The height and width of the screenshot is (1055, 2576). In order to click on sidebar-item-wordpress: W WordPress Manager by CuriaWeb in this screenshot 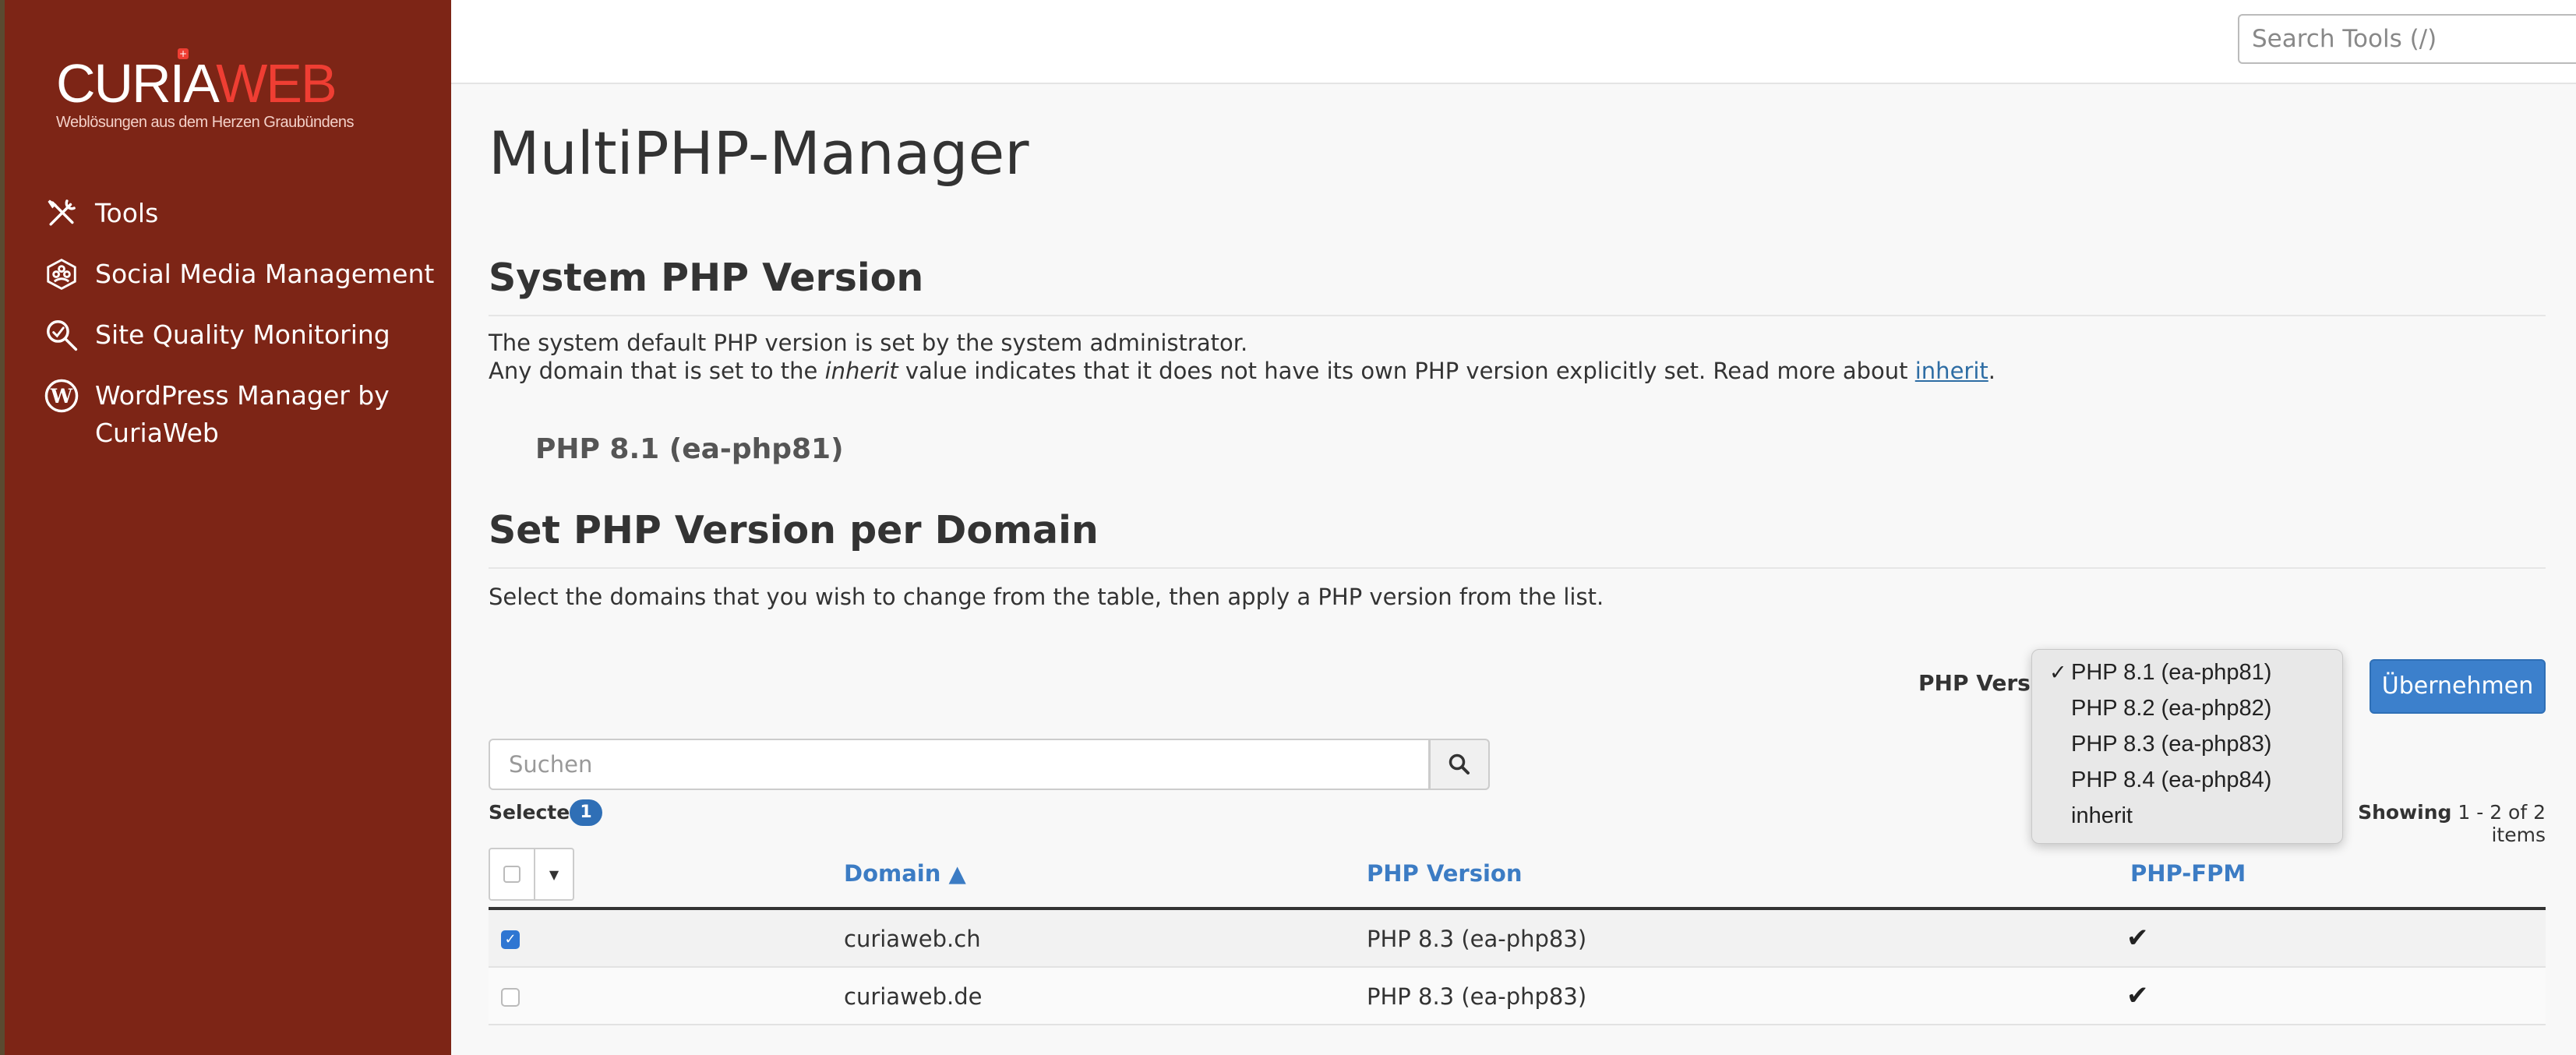, I will do `click(246, 414)`.